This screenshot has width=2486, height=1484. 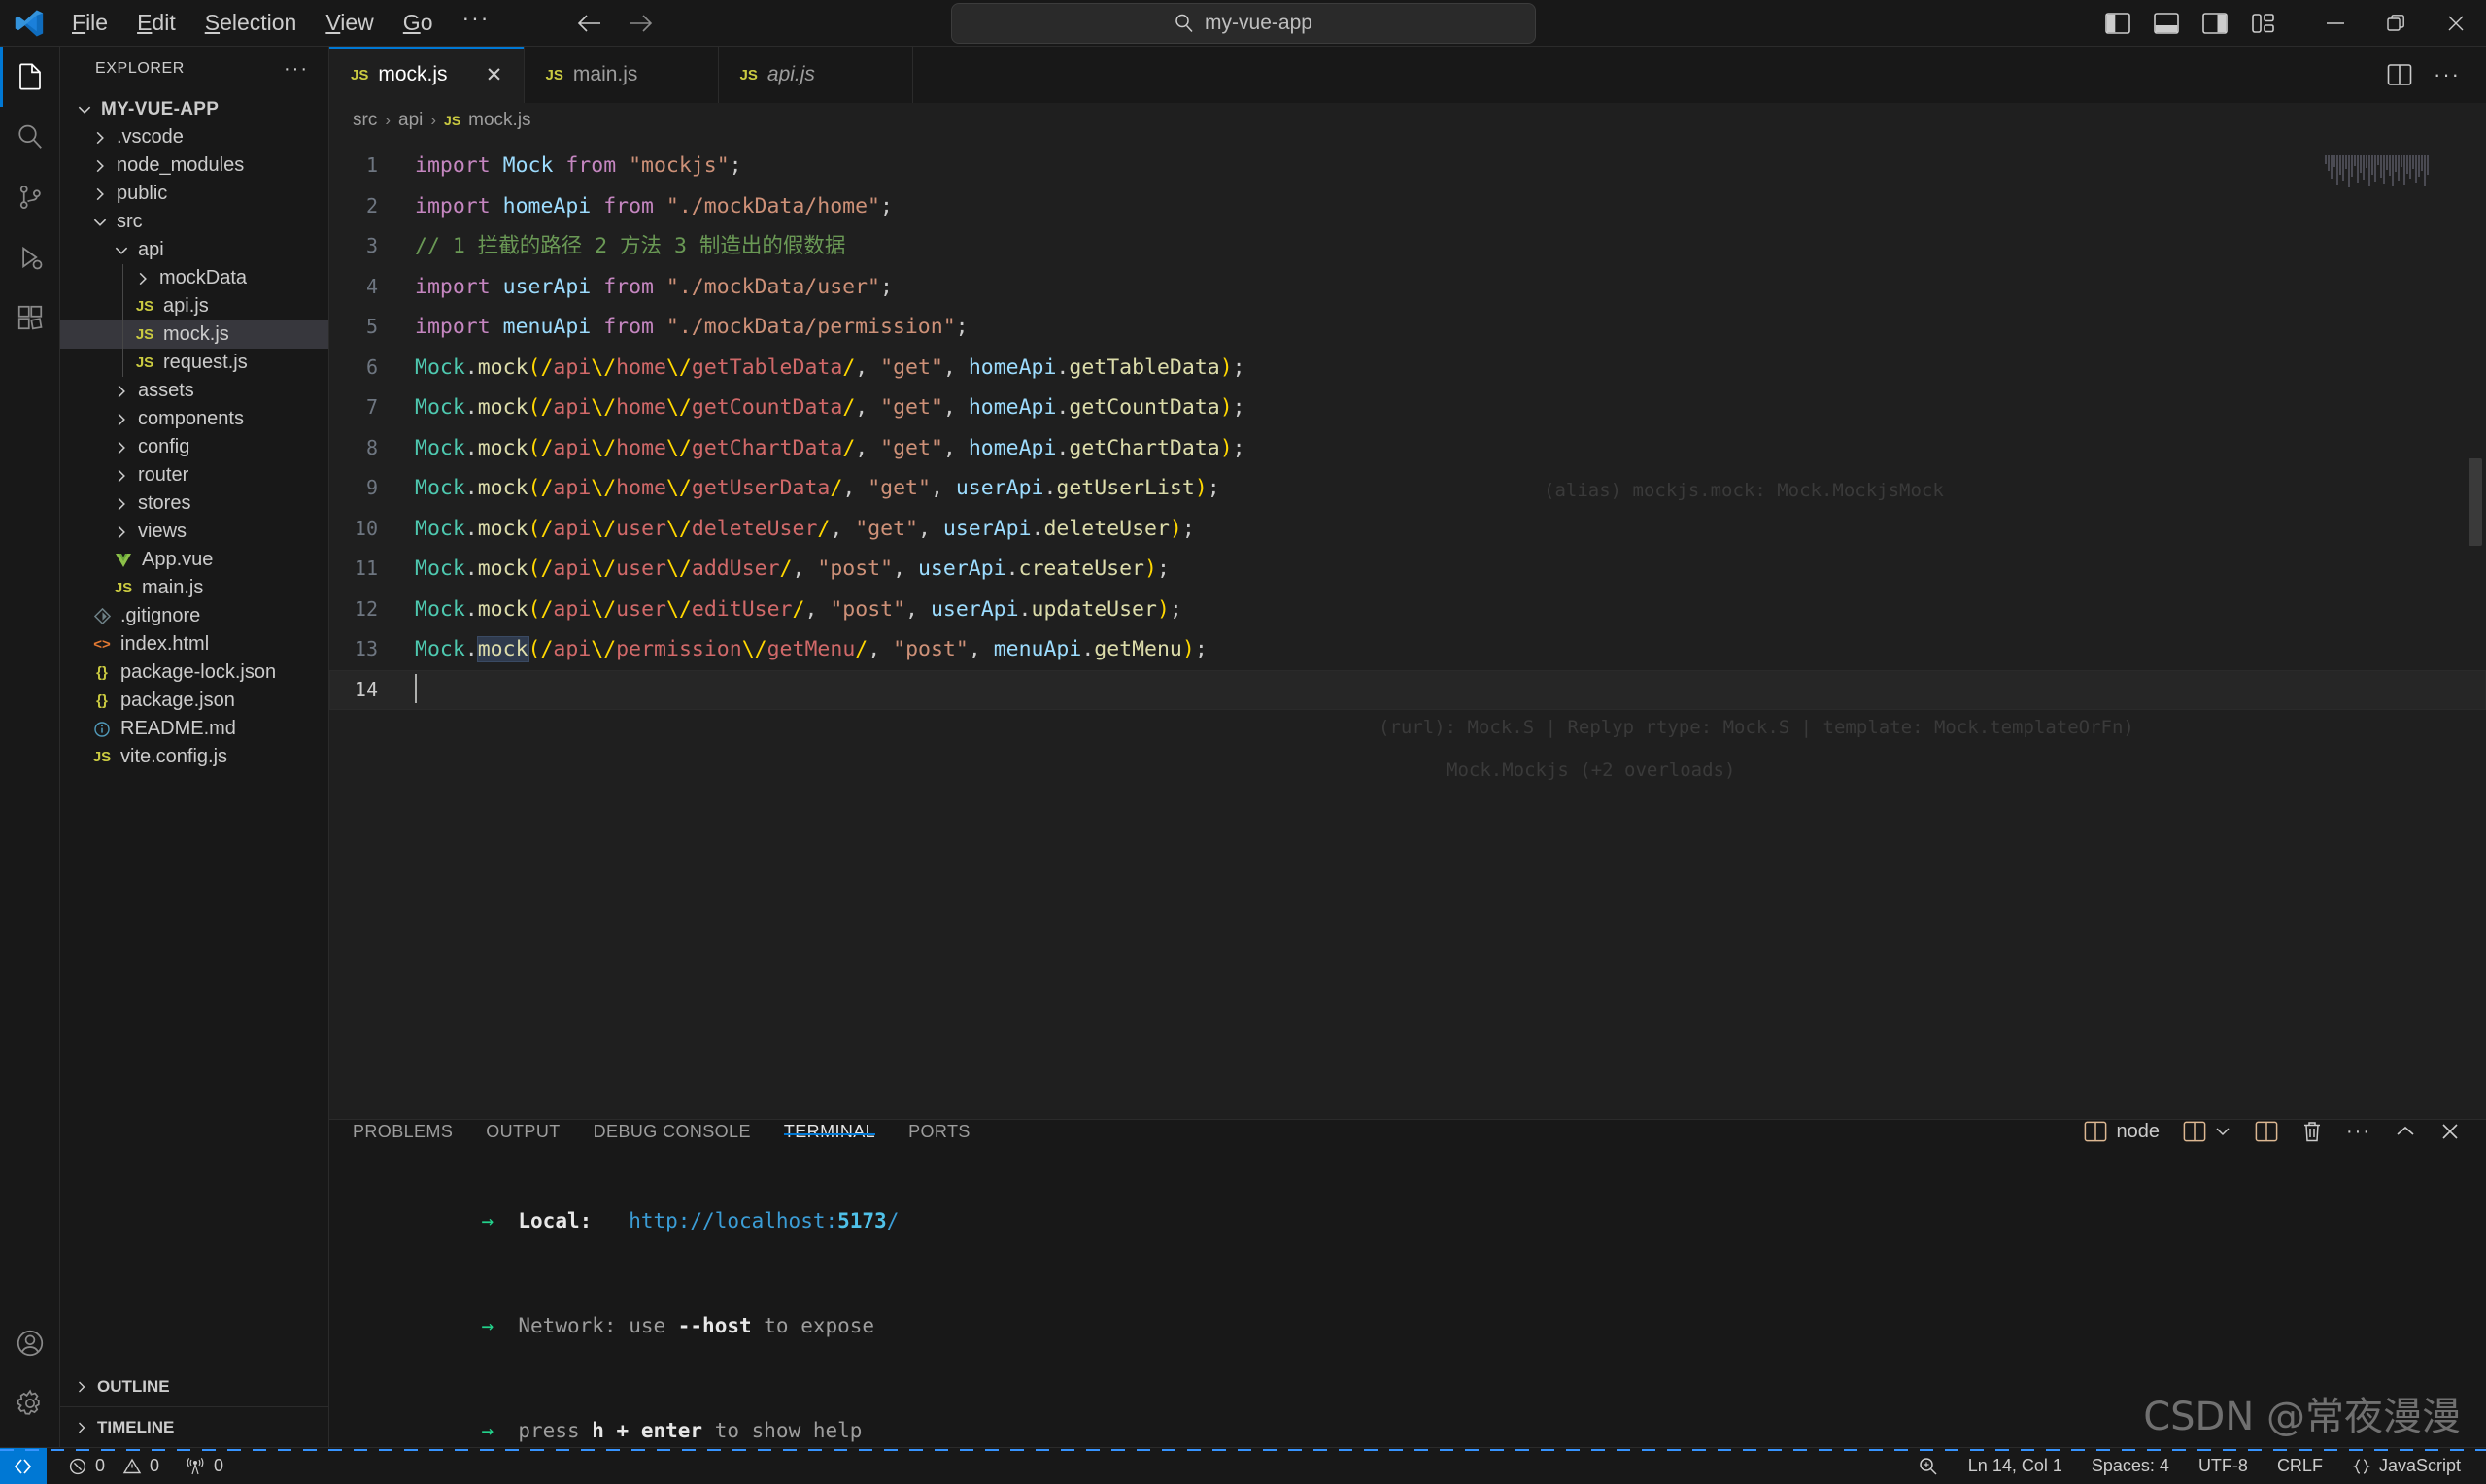 What do you see at coordinates (30, 1403) in the screenshot?
I see `manage-settings-icon` at bounding box center [30, 1403].